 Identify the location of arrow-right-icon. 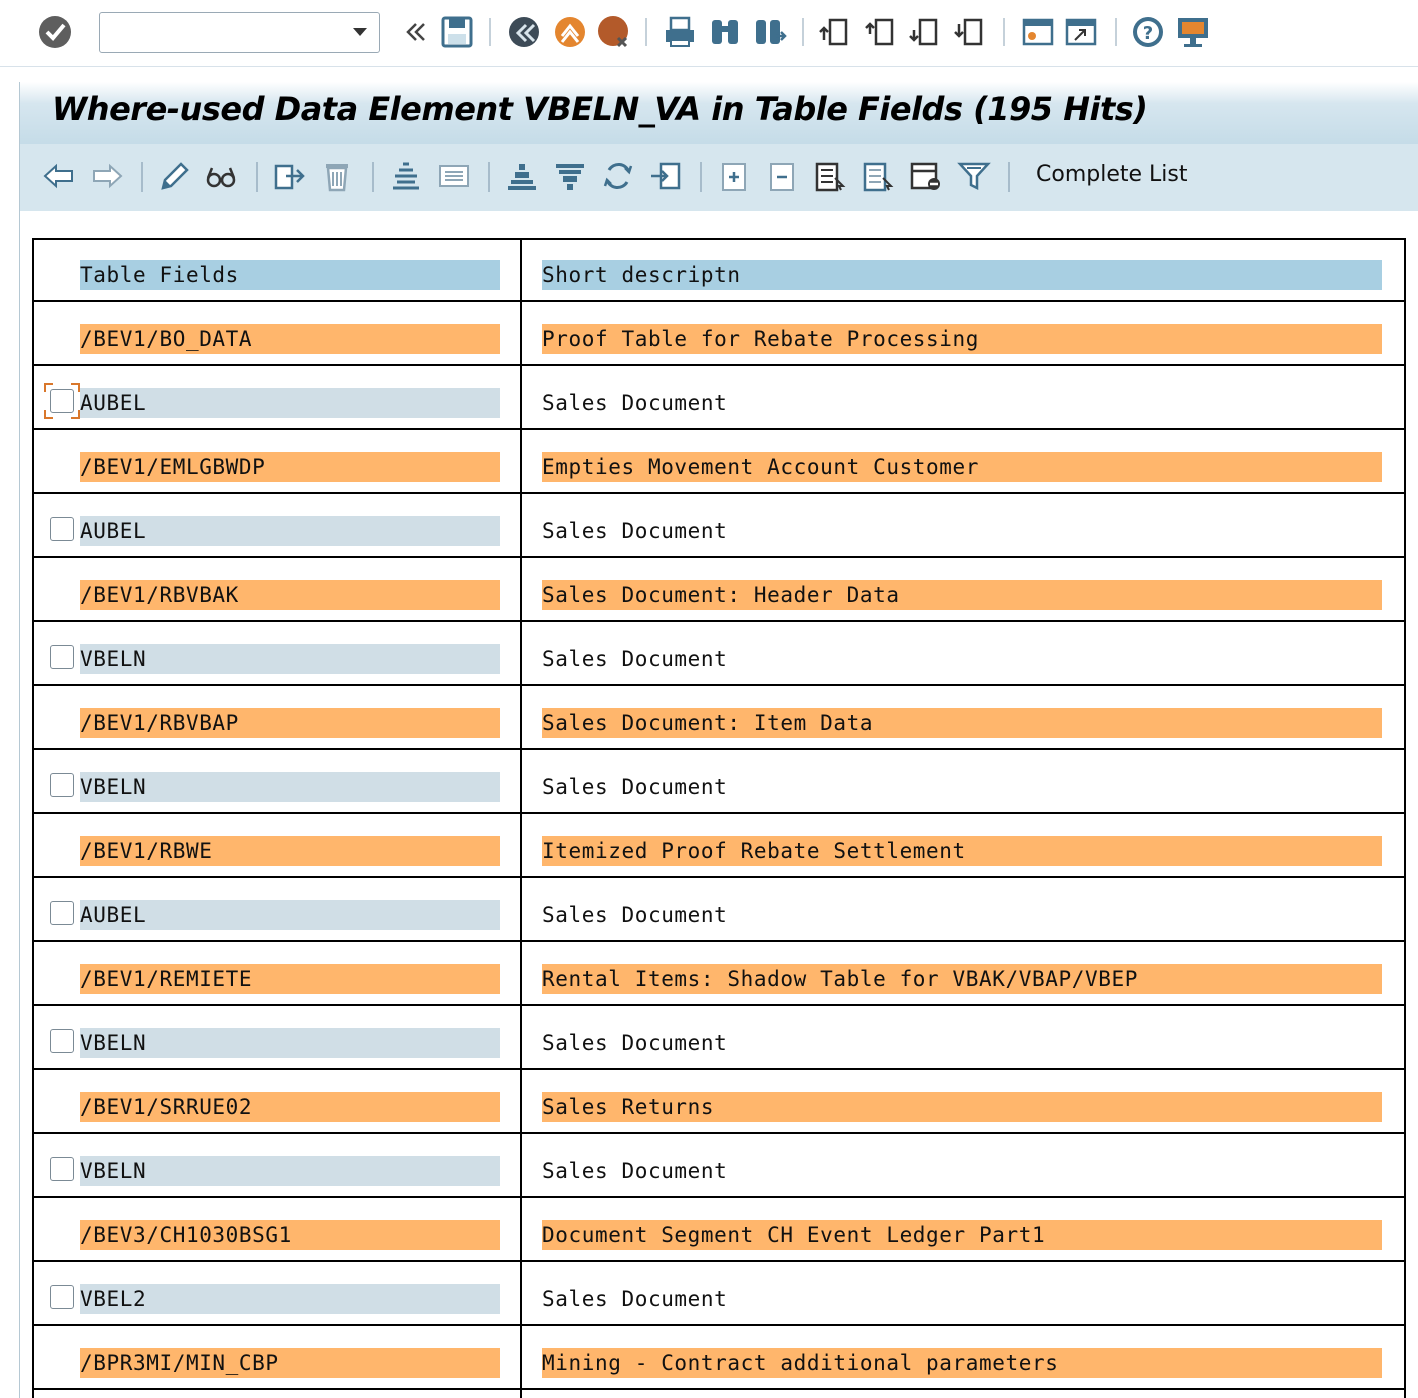
(107, 176).